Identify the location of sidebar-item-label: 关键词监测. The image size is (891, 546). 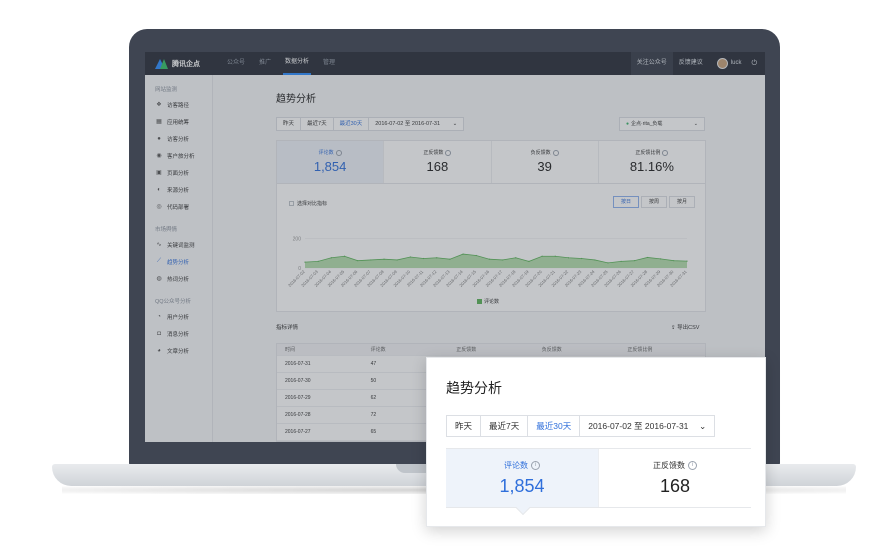
(181, 245).